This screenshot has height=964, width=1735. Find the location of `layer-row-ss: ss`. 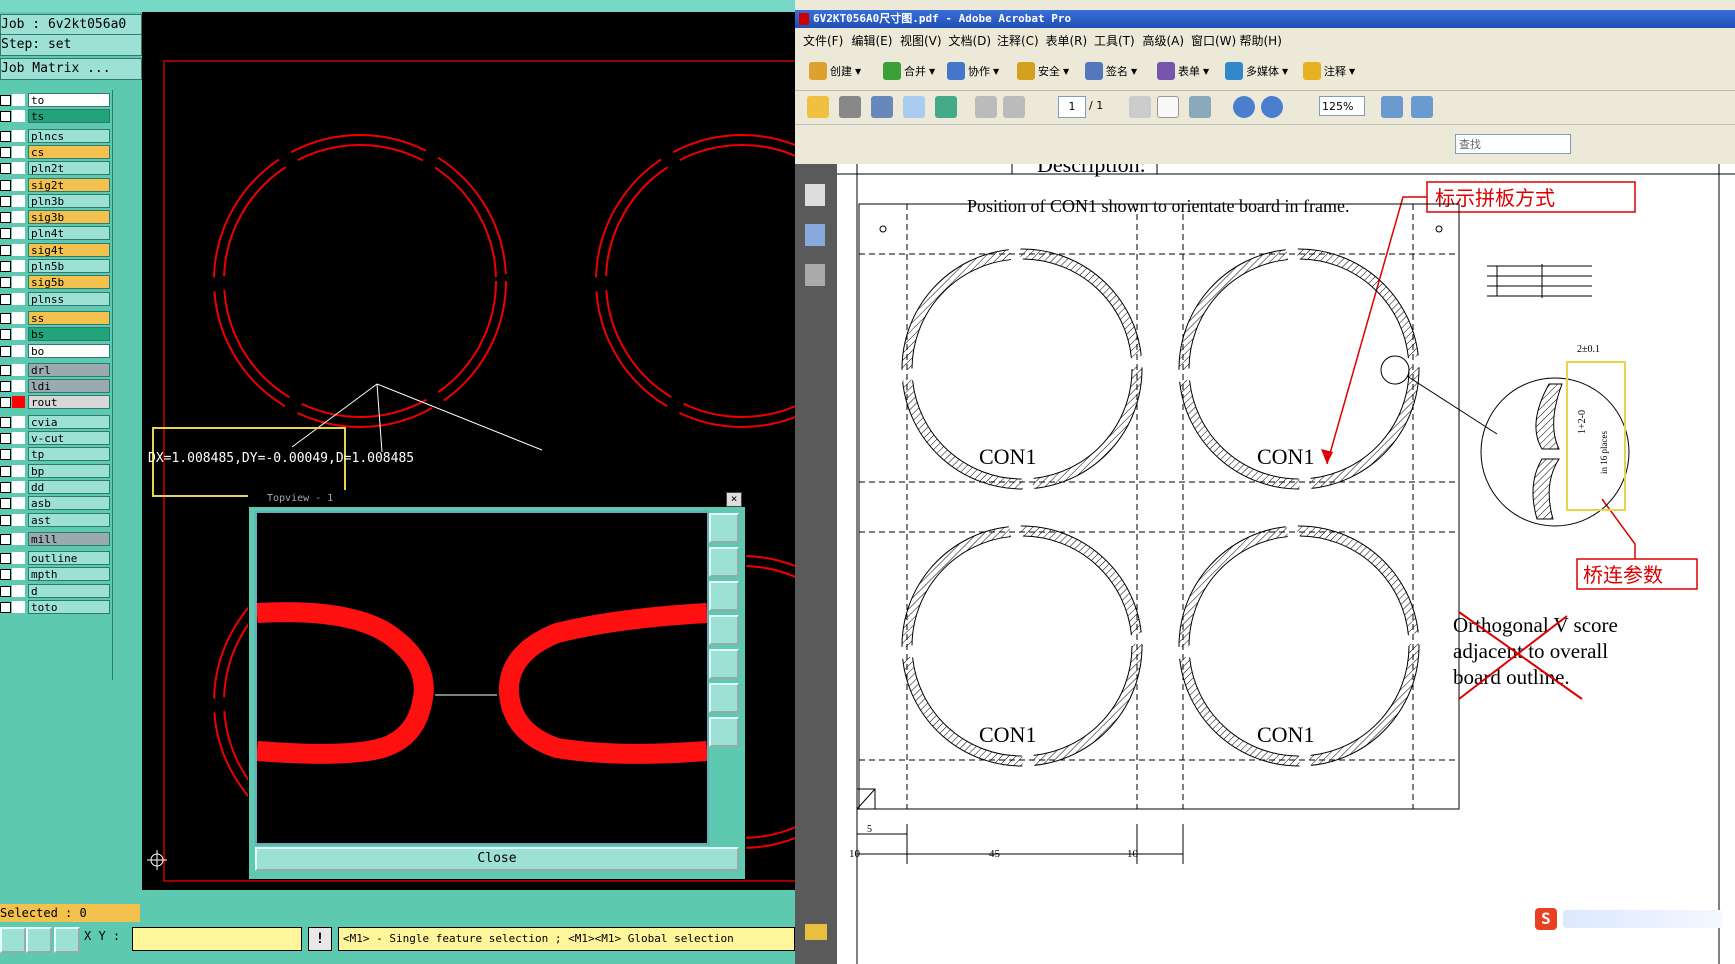

layer-row-ss: ss is located at coordinates (56, 318).